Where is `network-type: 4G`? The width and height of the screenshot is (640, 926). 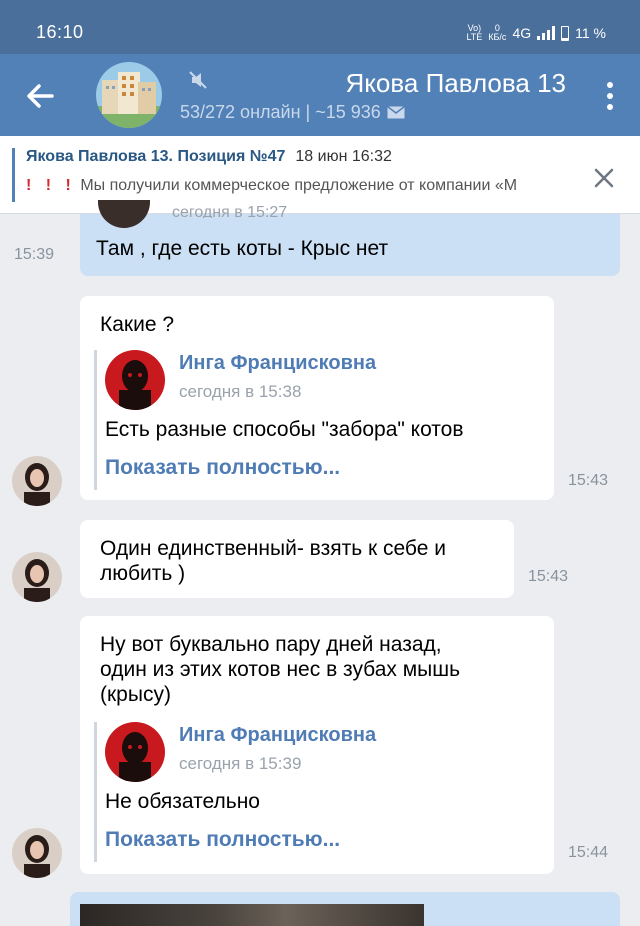
network-type: 4G is located at coordinates (522, 33).